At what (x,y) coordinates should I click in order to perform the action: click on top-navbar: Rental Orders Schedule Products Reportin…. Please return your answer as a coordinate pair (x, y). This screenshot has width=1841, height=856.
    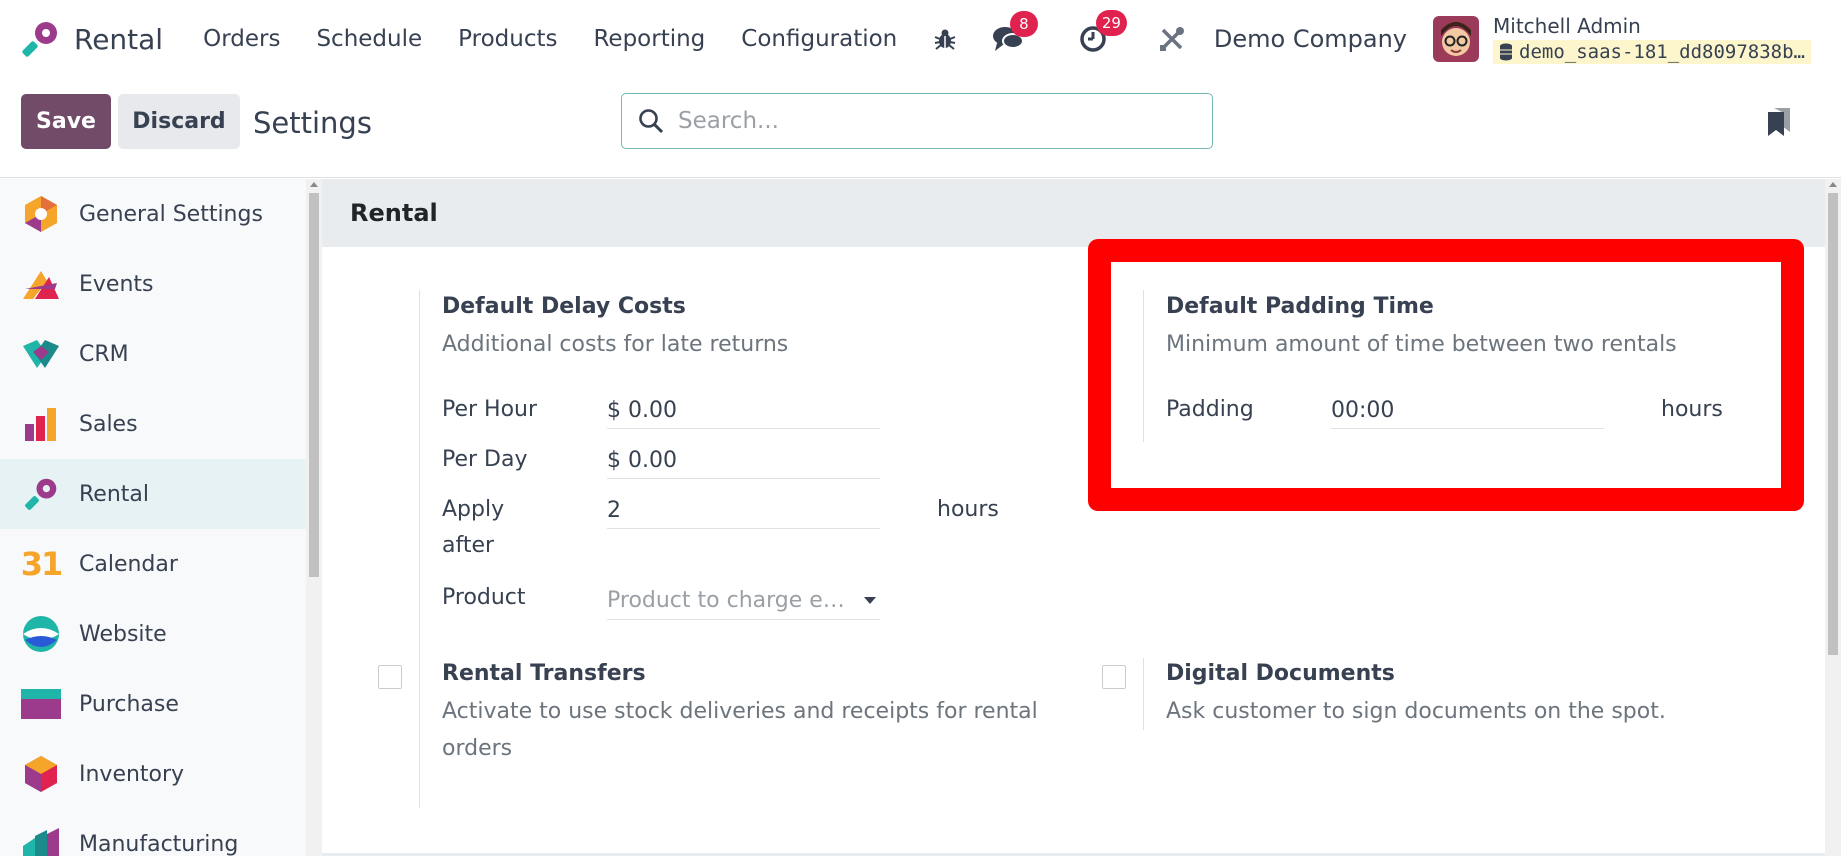
    Looking at the image, I should click on (920, 39).